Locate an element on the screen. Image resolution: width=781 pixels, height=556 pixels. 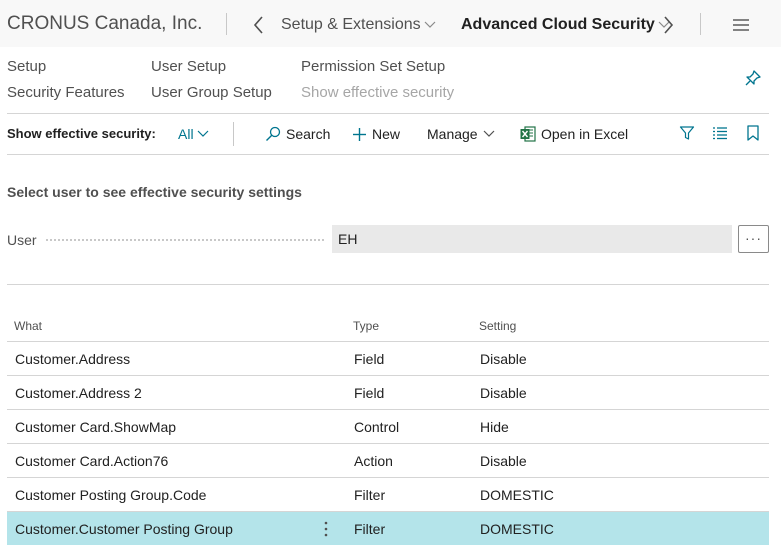
table-row: Customer Card.Action76 Action Disable is located at coordinates (388, 460).